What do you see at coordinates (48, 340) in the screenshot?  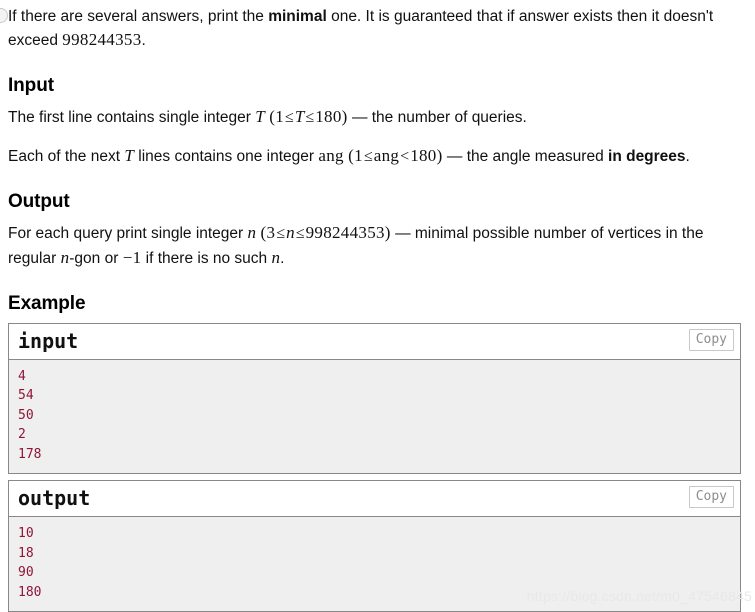 I see `sample-input-title: input` at bounding box center [48, 340].